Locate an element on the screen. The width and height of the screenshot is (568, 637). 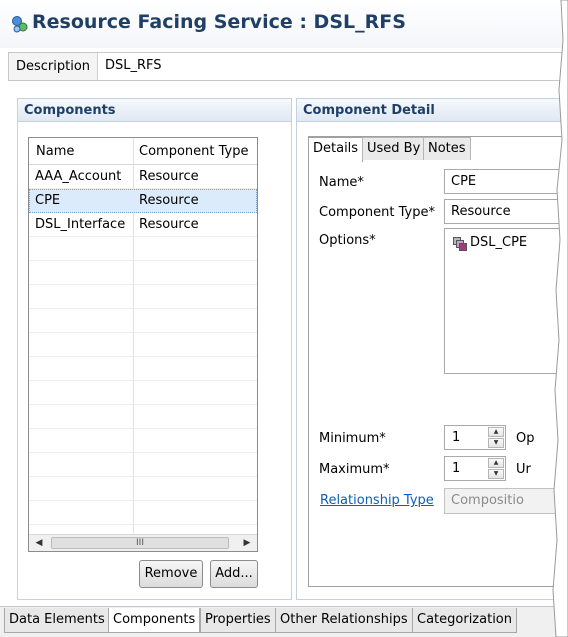
horizontal-scrollbar: ◀ III ▶ is located at coordinates (143, 542).